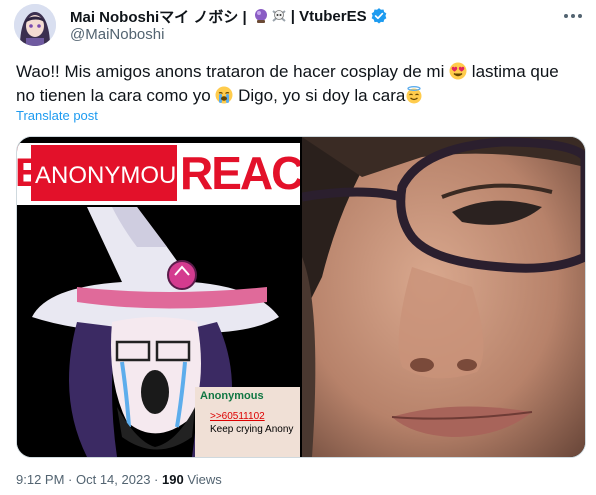  What do you see at coordinates (513, 71) in the screenshot?
I see `tweet-text-part: lastima que` at bounding box center [513, 71].